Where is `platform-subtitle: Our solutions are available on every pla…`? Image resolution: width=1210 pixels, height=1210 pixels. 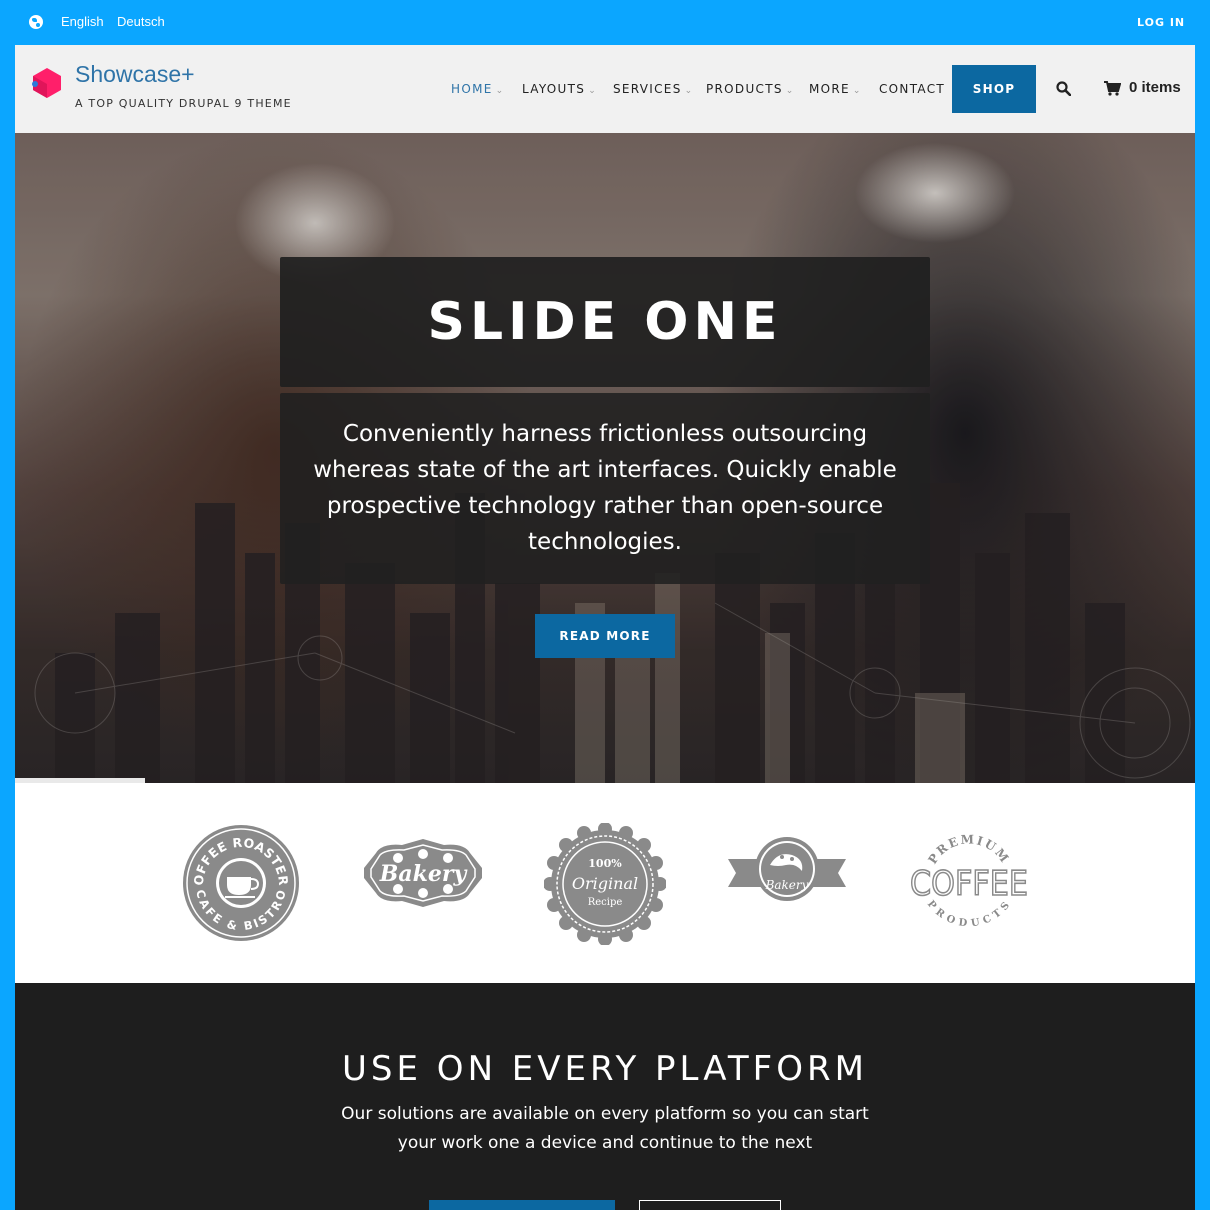
platform-subtitle: Our solutions are available on every pla… is located at coordinates (605, 1128).